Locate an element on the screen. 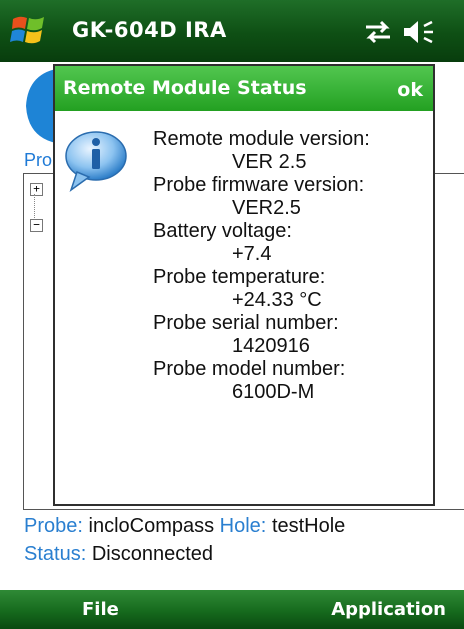  ok-button: ok is located at coordinates (410, 90).